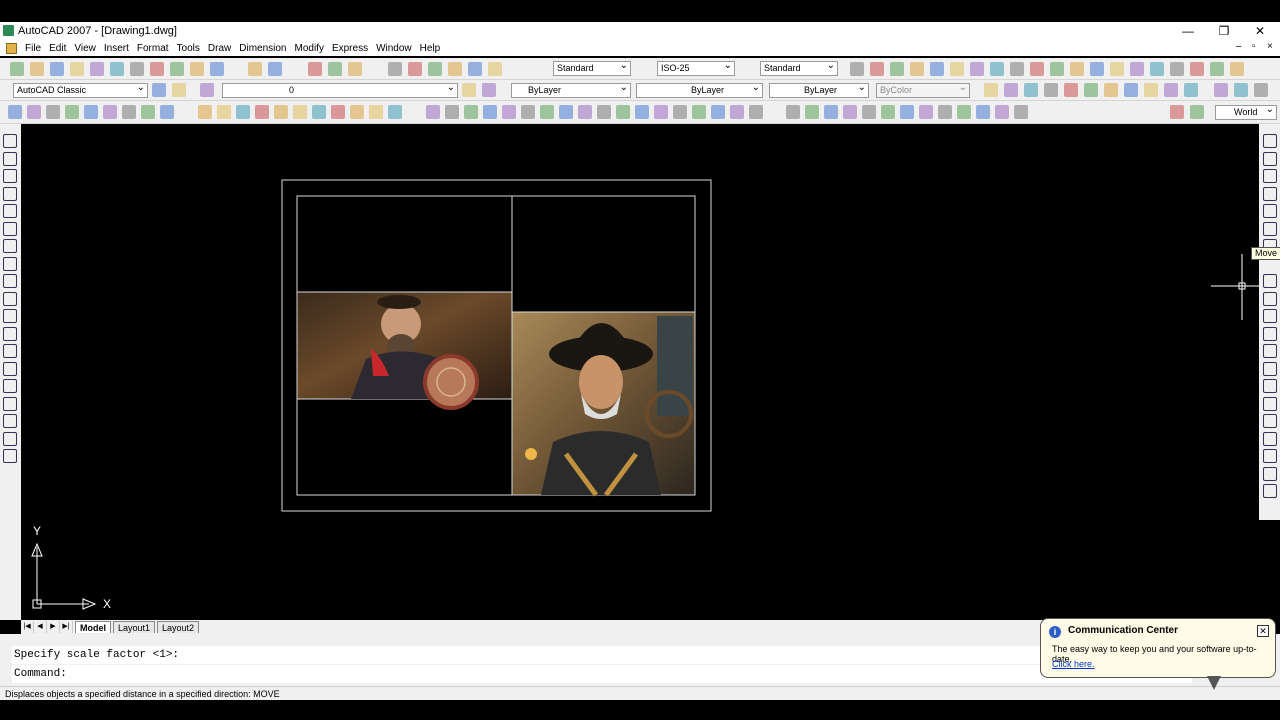 Image resolution: width=1280 pixels, height=720 pixels. Describe the element at coordinates (178, 627) in the screenshot. I see `tab-layout2: Layout2` at that location.